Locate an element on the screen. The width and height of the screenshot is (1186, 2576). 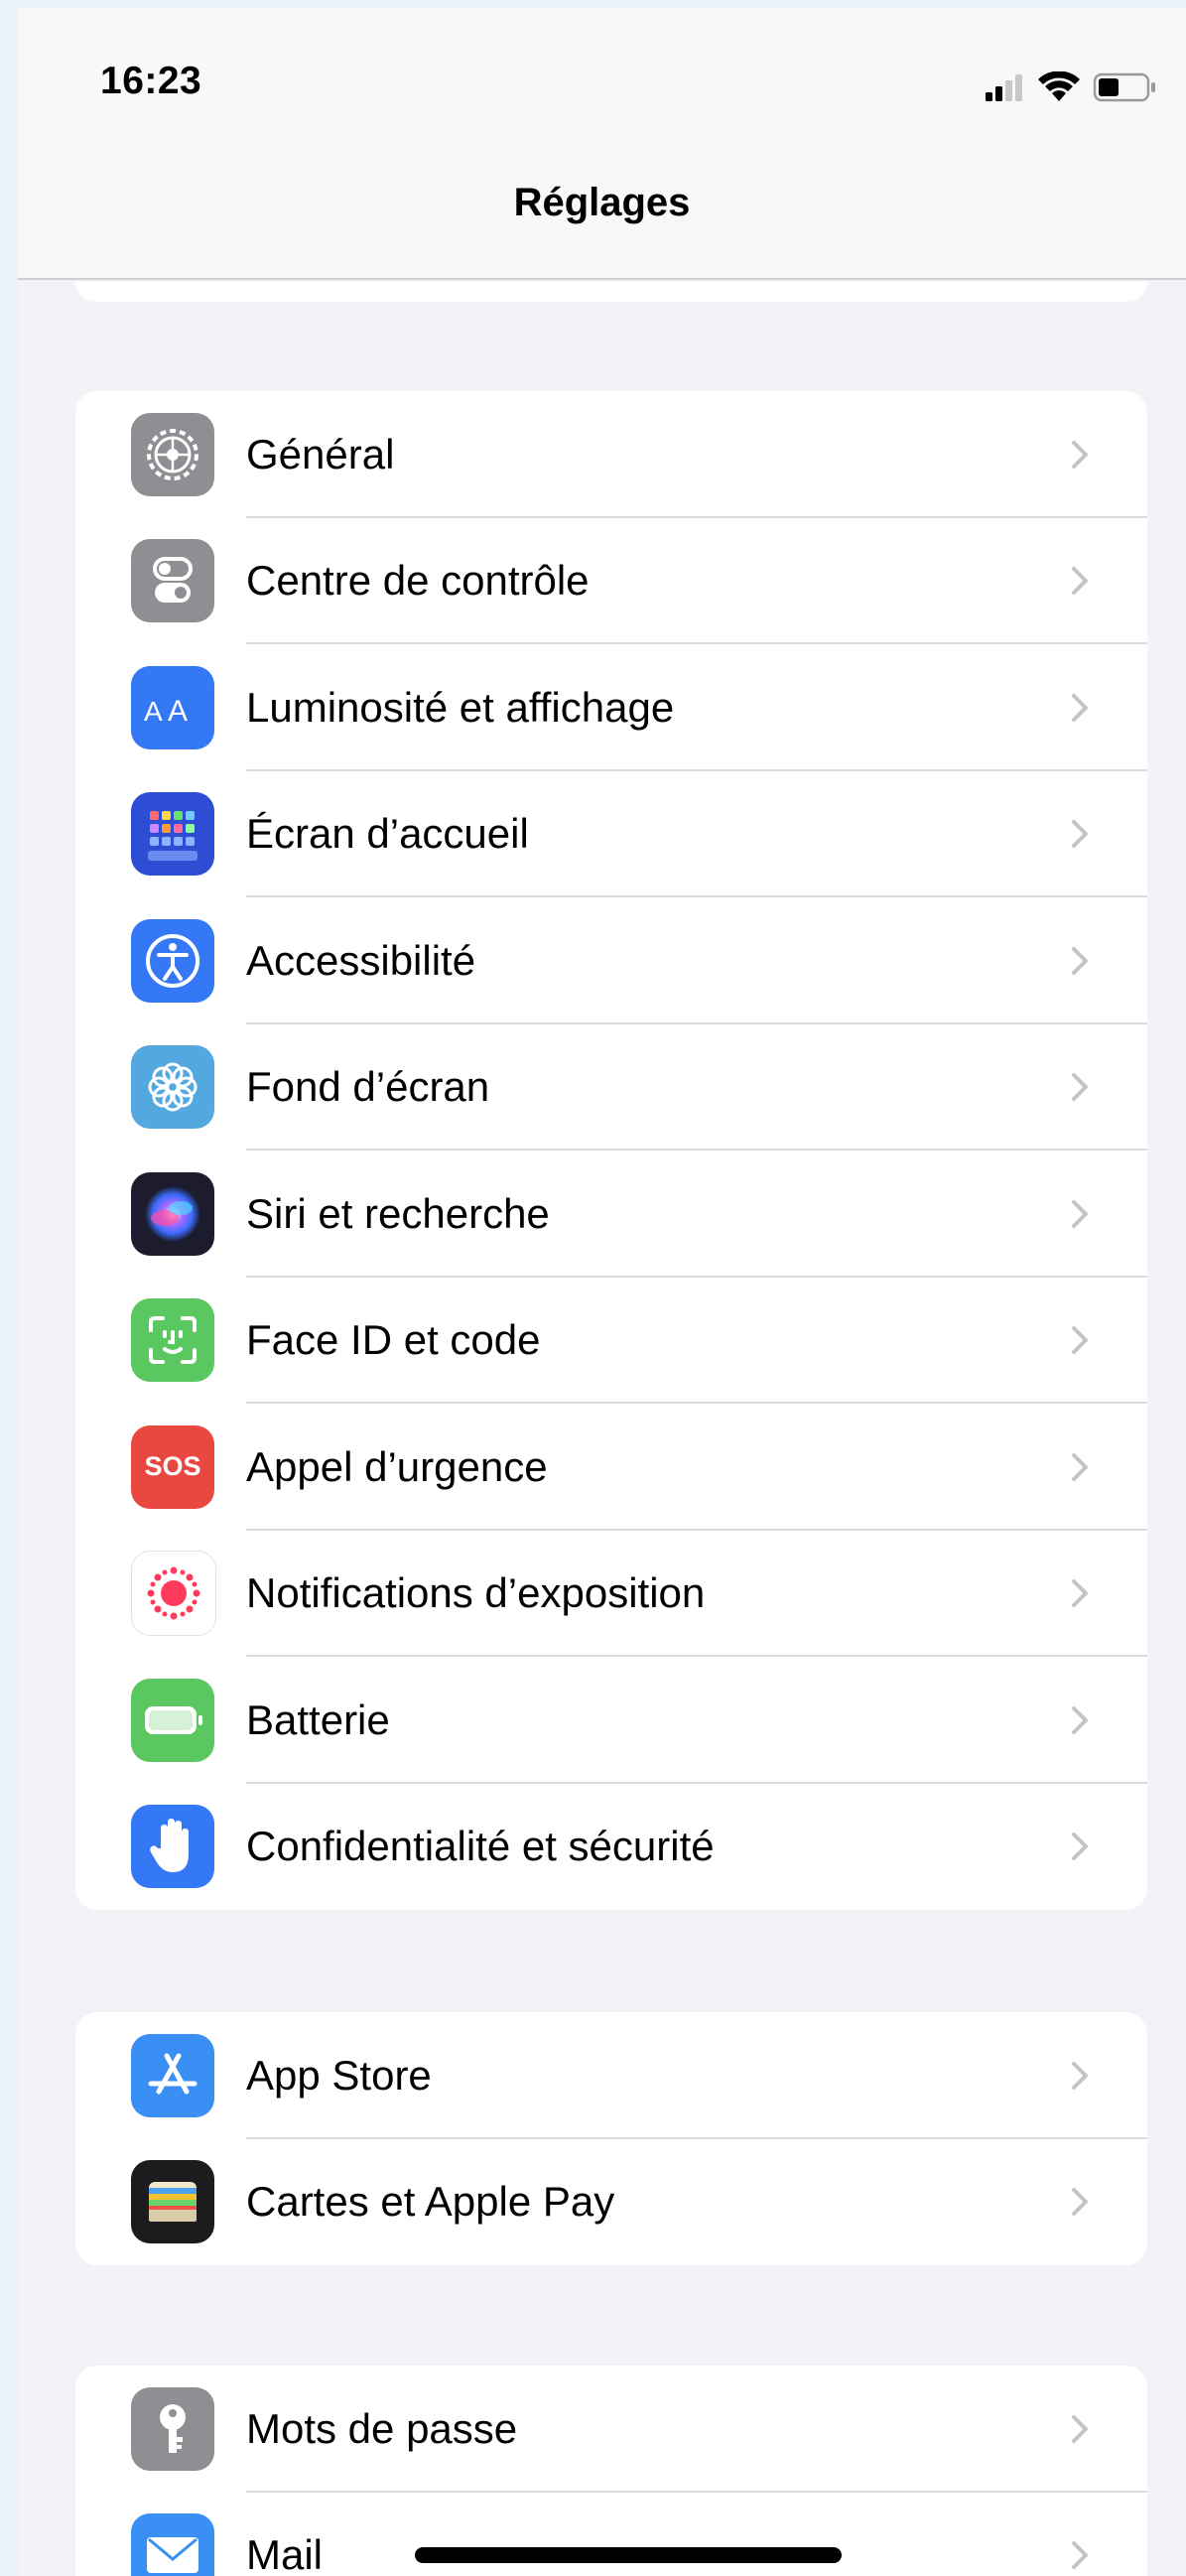
settings-row-privacy: Confidentialité et sécurité is located at coordinates (611, 1847).